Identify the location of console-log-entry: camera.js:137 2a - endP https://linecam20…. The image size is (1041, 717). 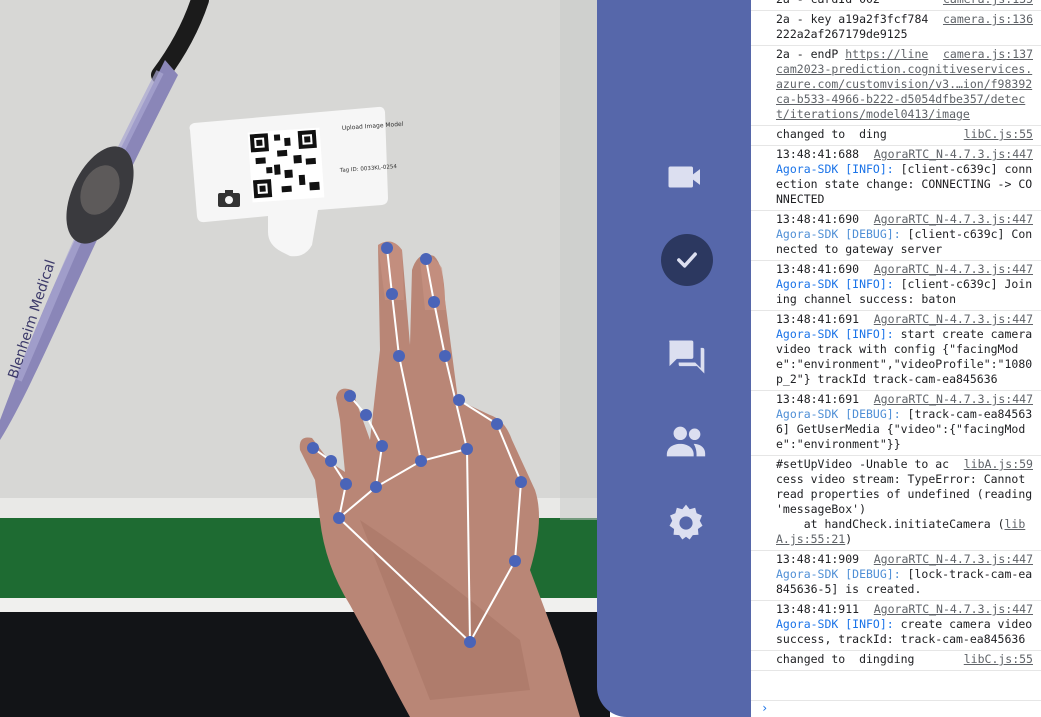
(896, 86).